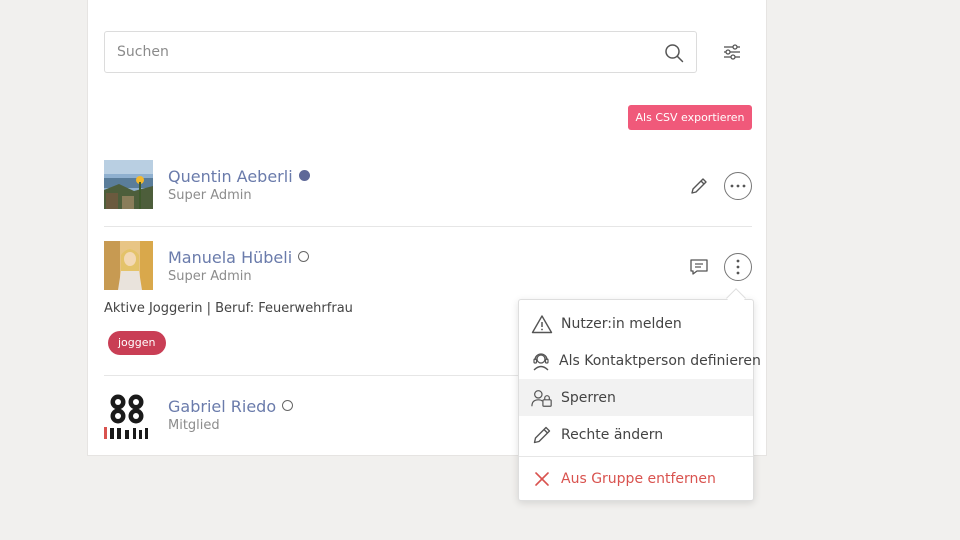 This screenshot has height=540, width=960. Describe the element at coordinates (588, 397) in the screenshot. I see `menu-item-label: Sperren` at that location.